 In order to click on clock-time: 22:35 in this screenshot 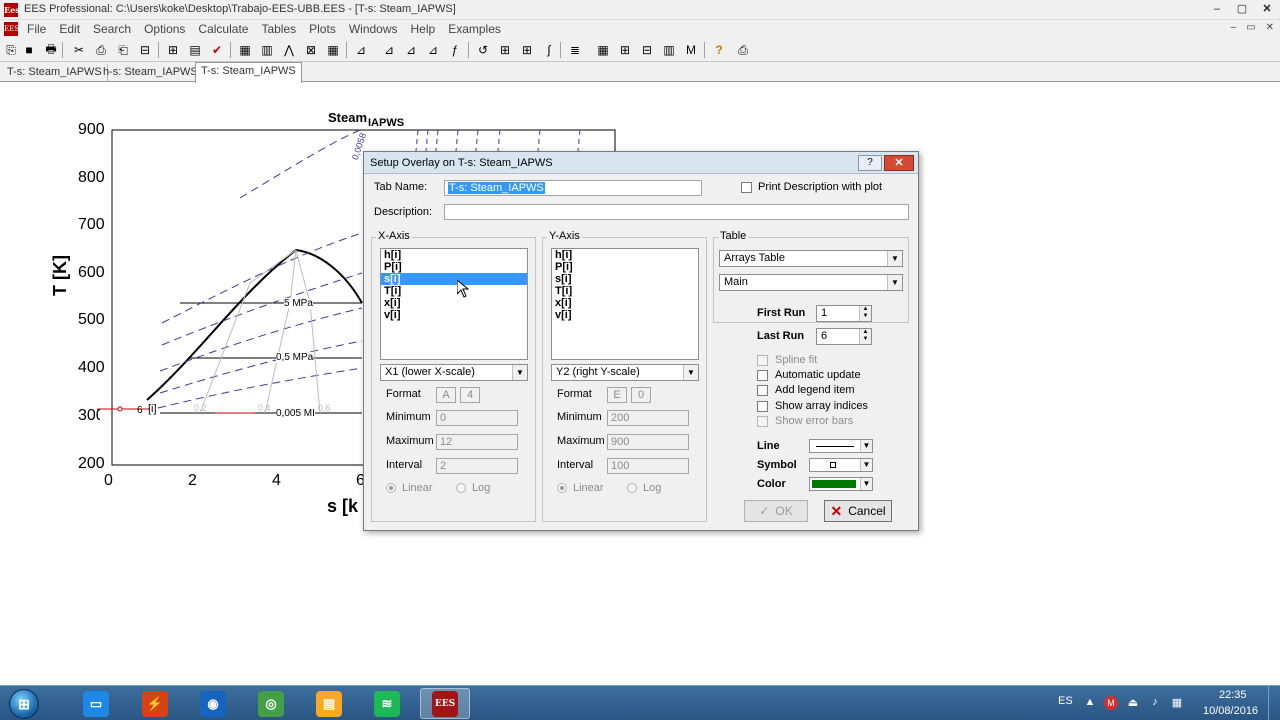, I will do `click(1233, 695)`.